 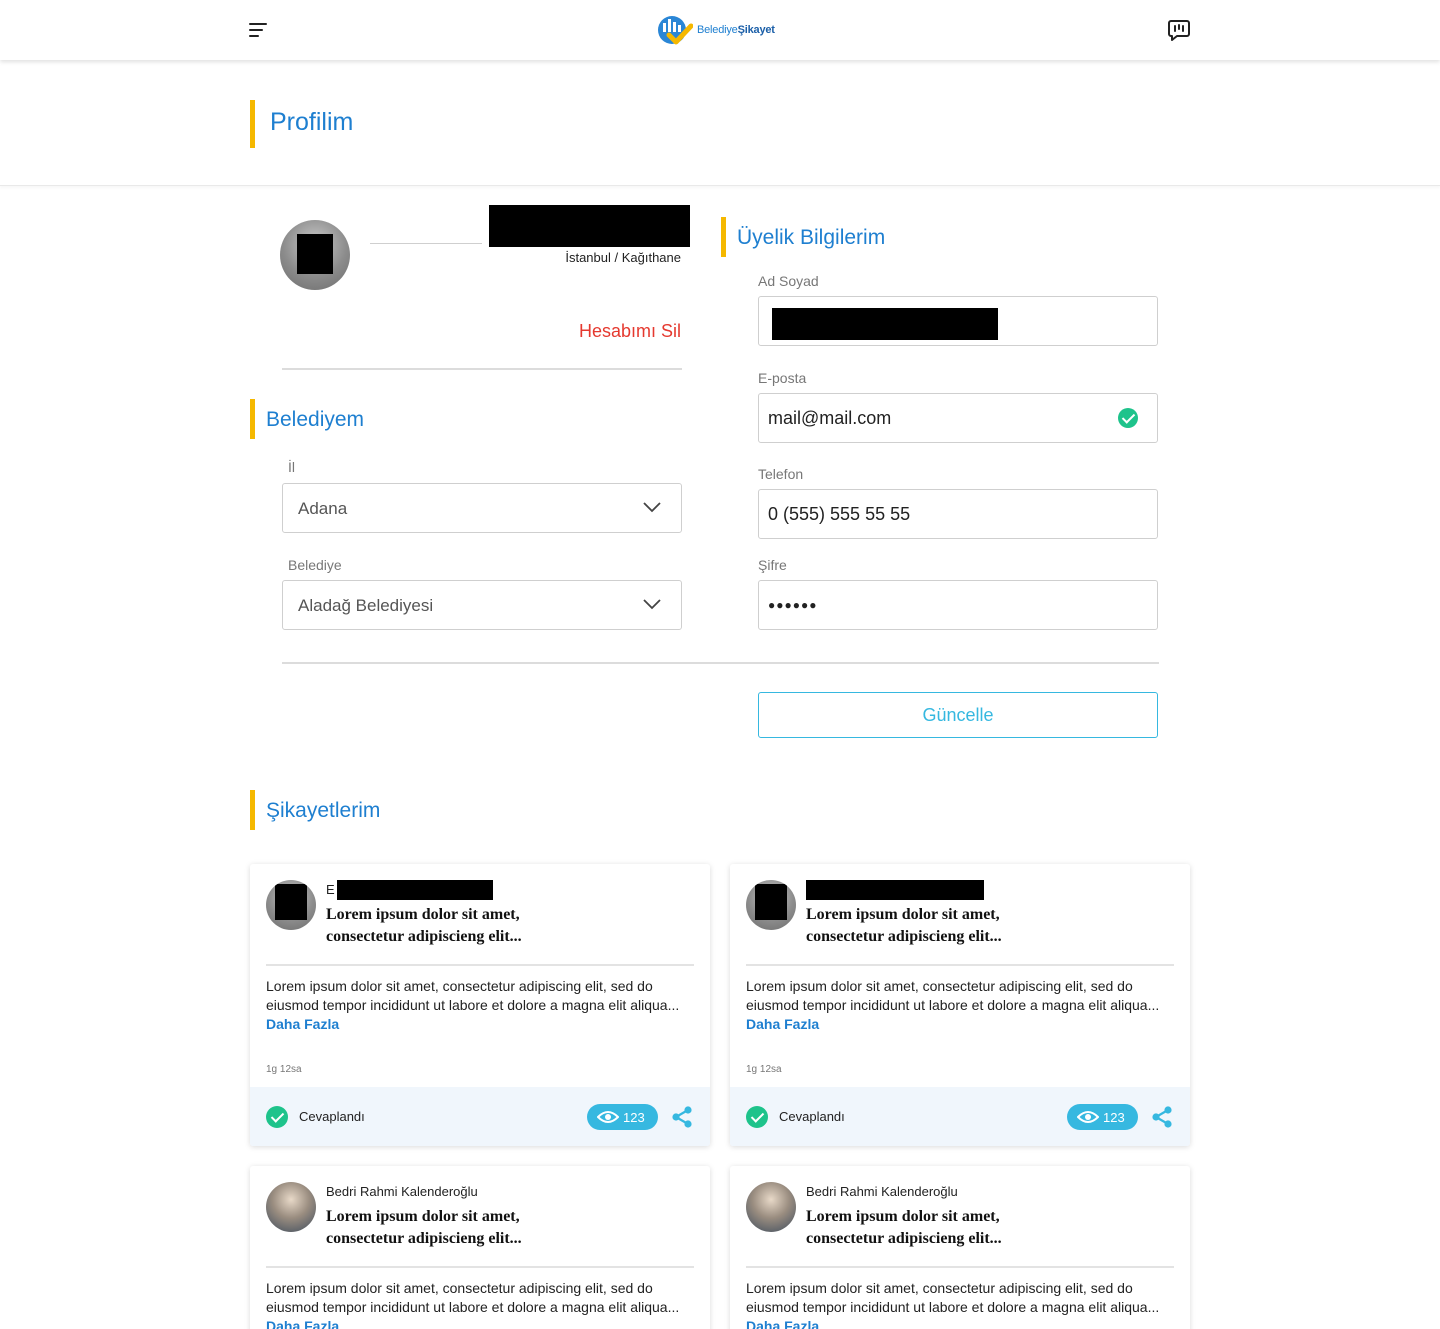 I want to click on name-field, so click(x=958, y=321).